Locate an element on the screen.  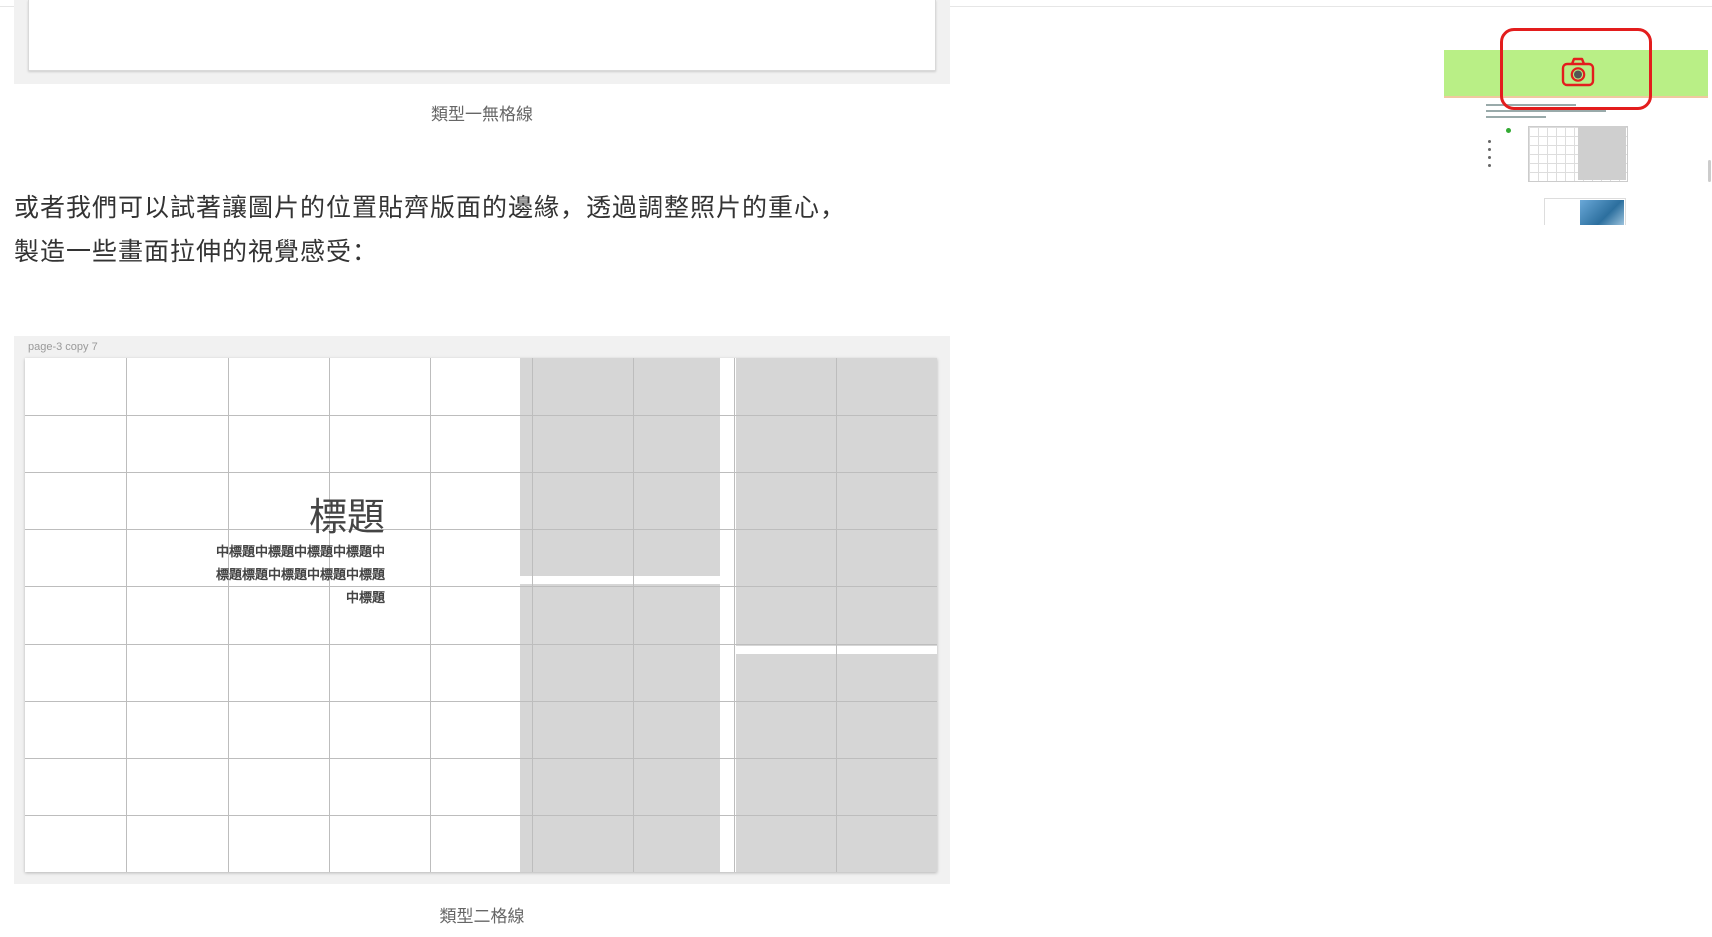
artboard-label: page-3 copy 7 is located at coordinates (63, 347).